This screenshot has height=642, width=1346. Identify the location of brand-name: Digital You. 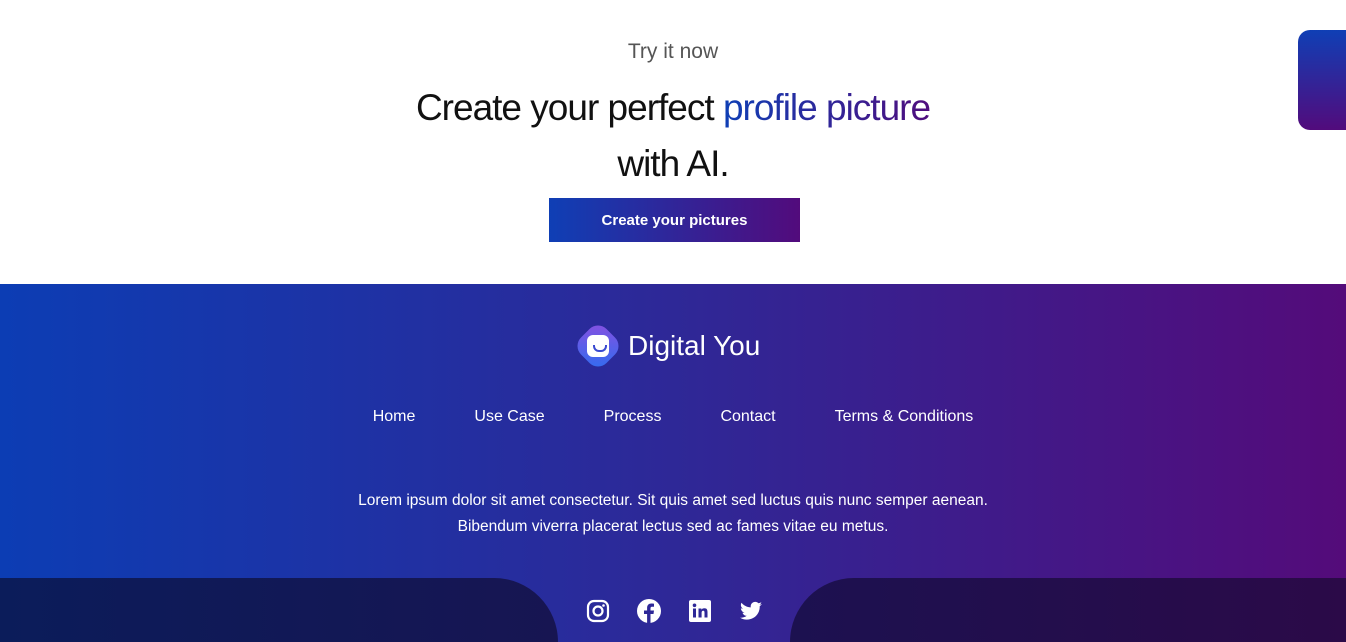
(694, 345).